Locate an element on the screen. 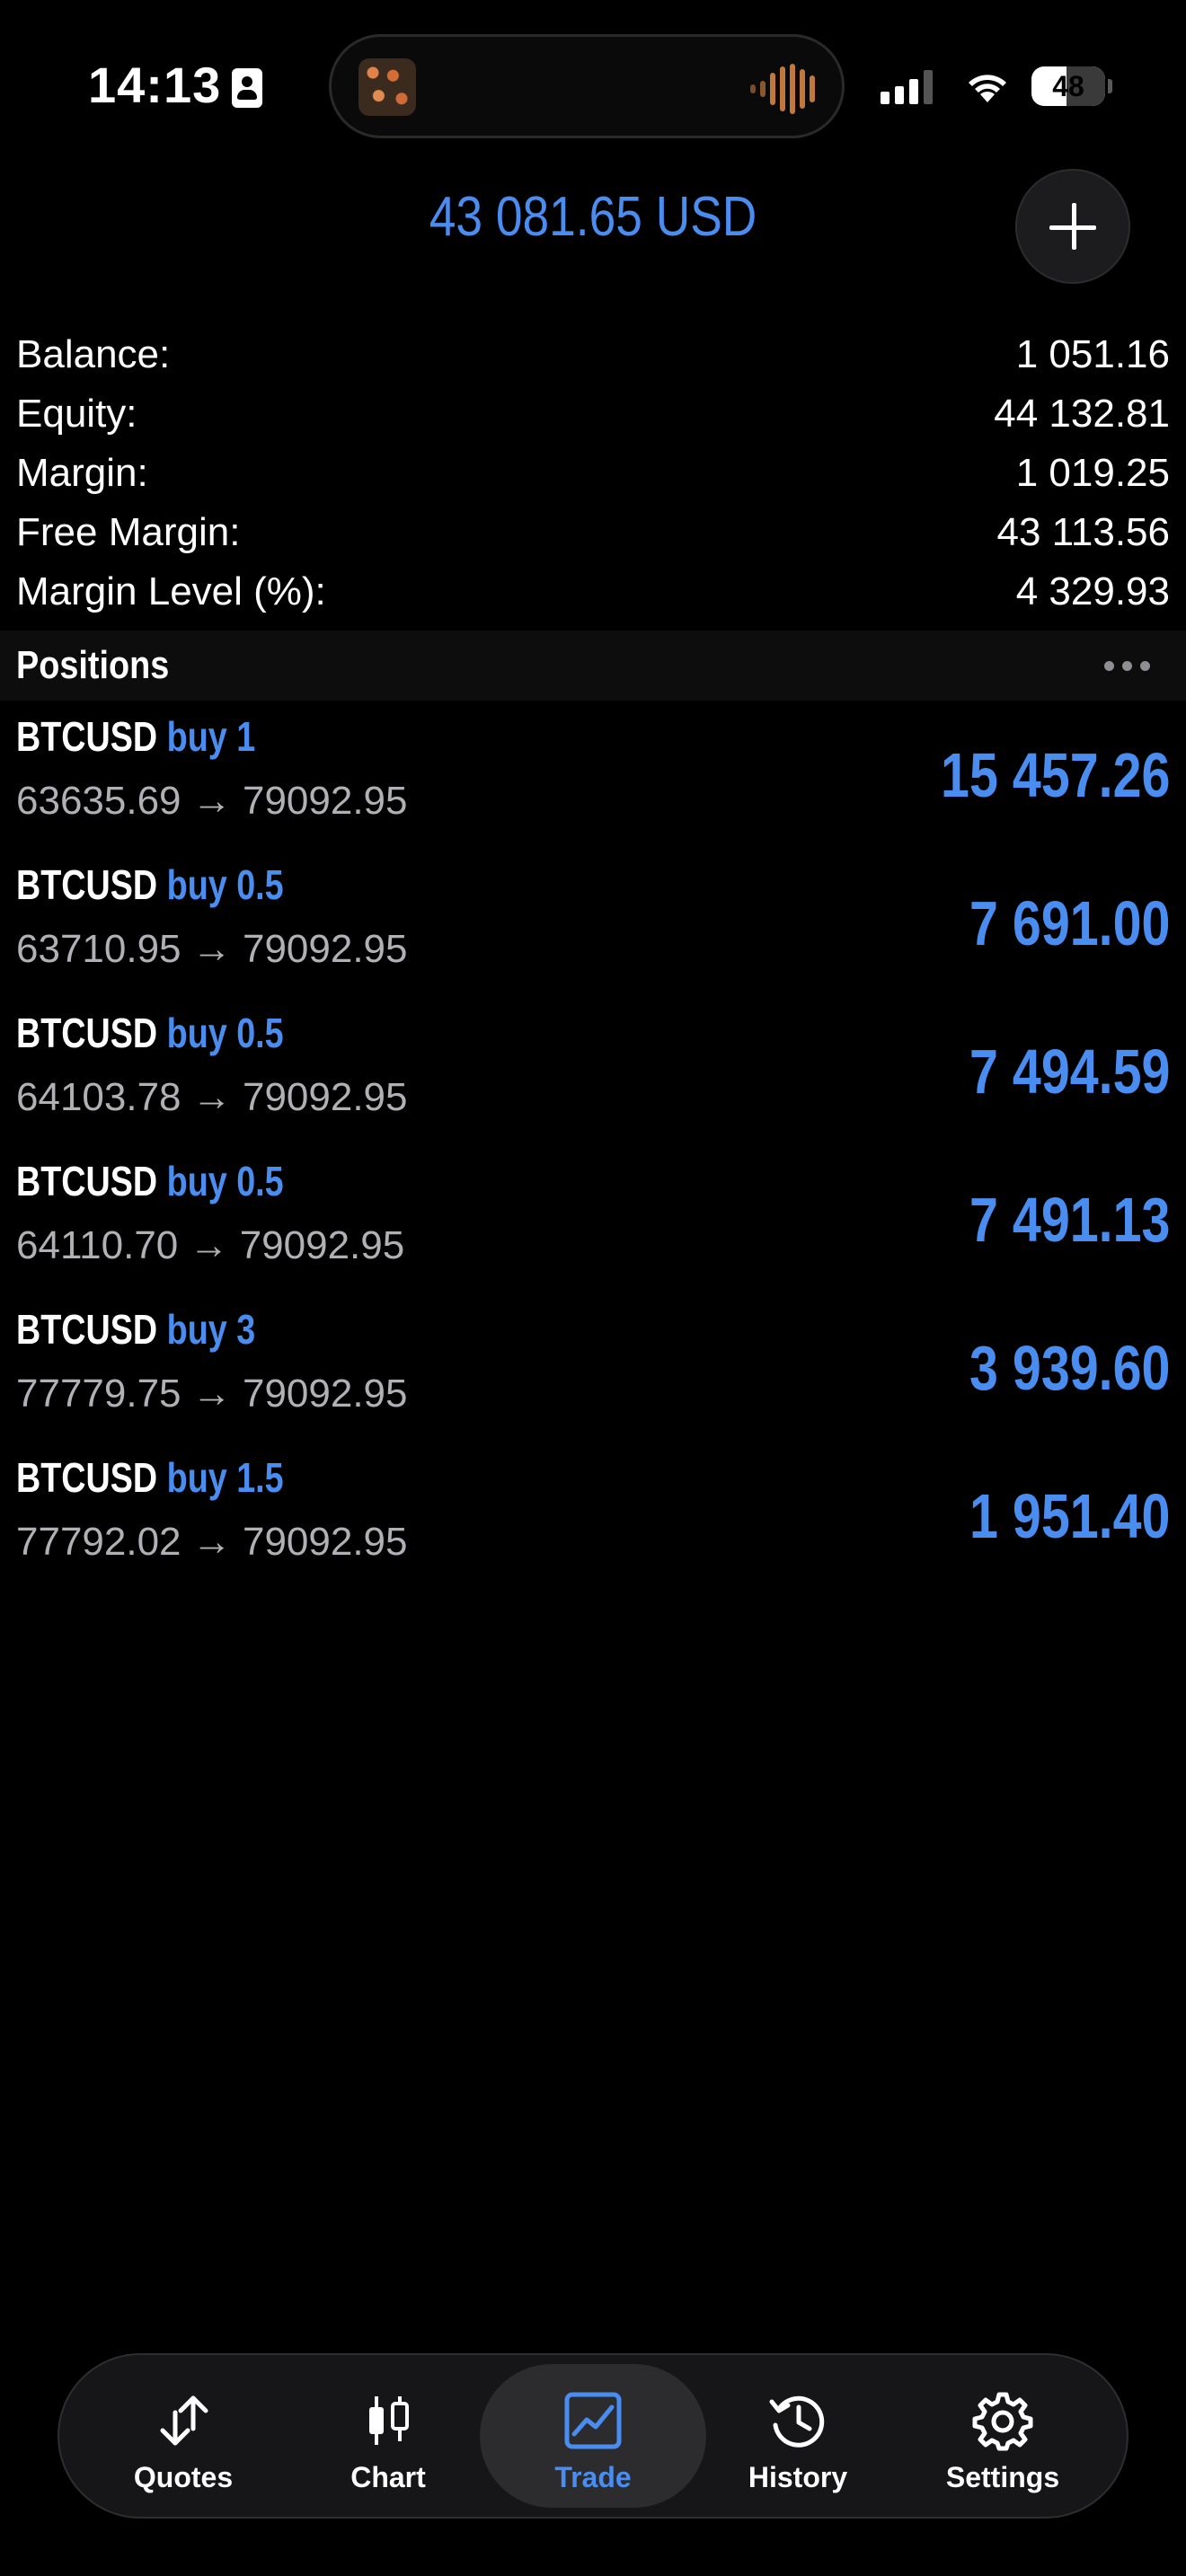 The image size is (1186, 2576). bottom-tab-bar: Quotes Chart Trade History Settings is located at coordinates (593, 2436).